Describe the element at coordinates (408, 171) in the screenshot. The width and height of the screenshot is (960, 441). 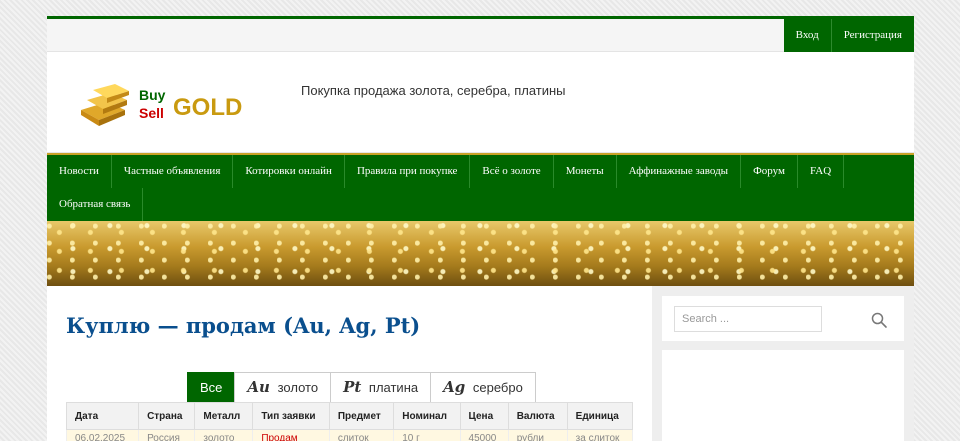
I see `nav-item-buying-rules: Правила при покупке` at that location.